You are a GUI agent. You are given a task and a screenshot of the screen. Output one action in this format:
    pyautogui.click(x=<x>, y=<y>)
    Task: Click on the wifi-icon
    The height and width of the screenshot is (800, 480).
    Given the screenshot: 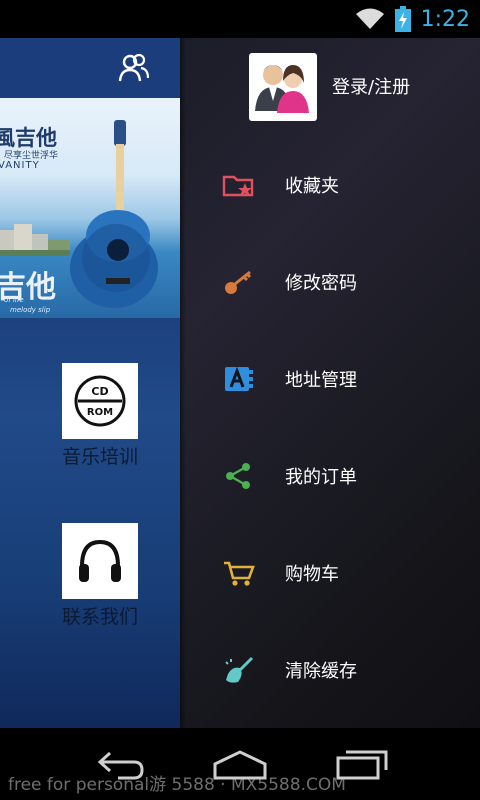 What is the action you would take?
    pyautogui.click(x=370, y=19)
    